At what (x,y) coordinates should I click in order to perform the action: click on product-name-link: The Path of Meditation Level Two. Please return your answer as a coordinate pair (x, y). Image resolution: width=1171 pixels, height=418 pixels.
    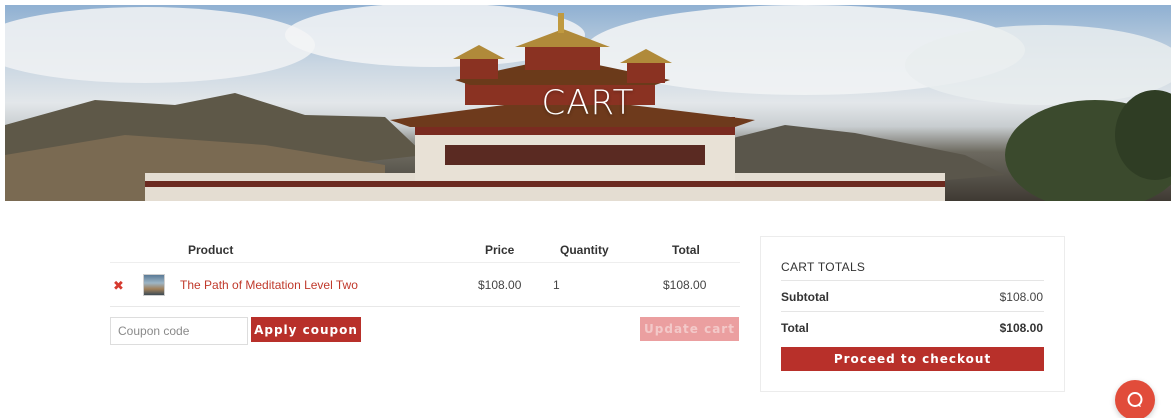
    Looking at the image, I should click on (269, 285).